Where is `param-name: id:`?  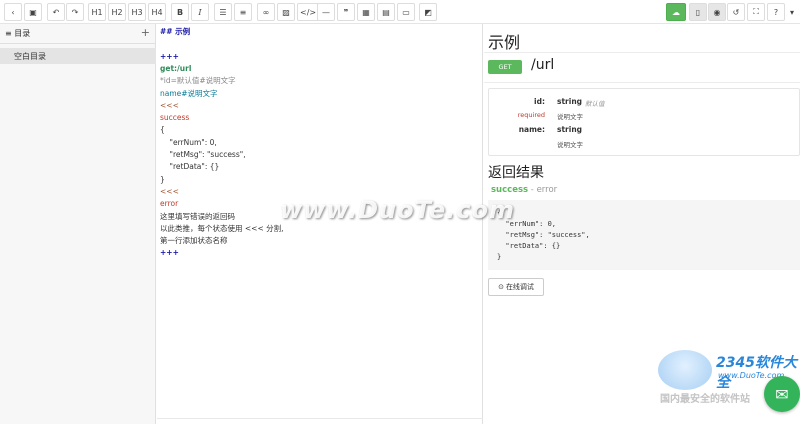
param-name: id: is located at coordinates (539, 101).